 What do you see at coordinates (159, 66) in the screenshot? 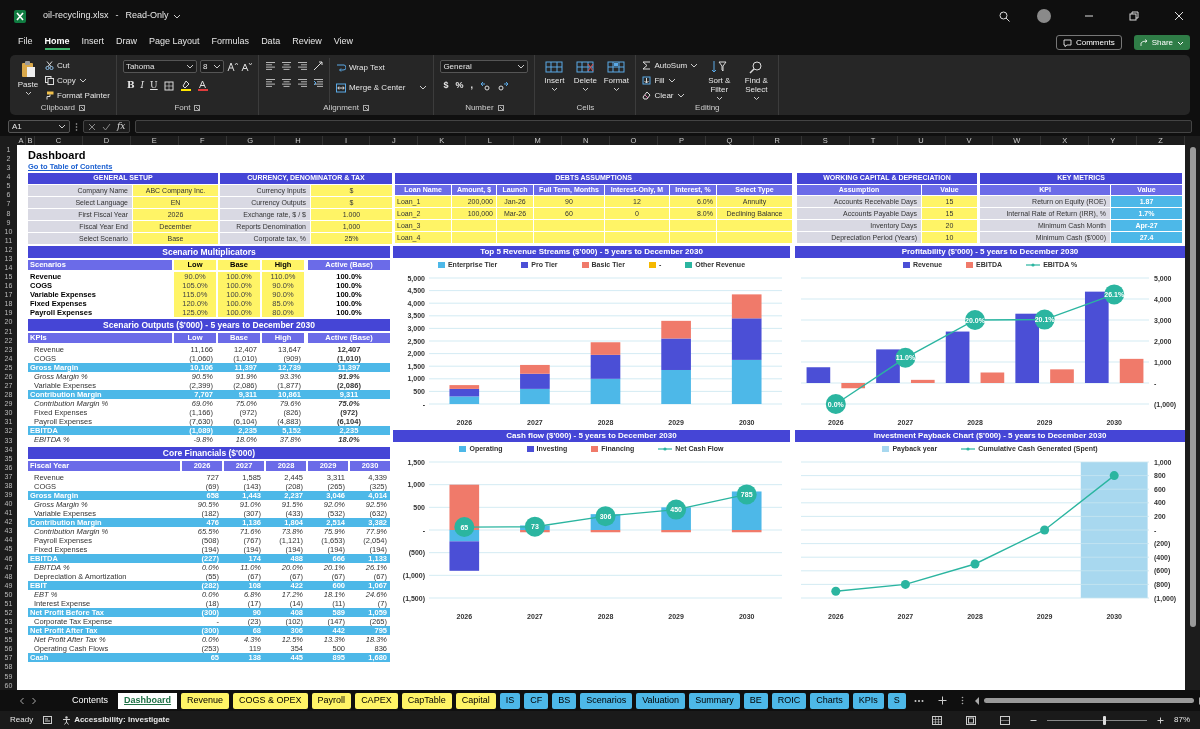
I see `font-name-field: Tahoma` at bounding box center [159, 66].